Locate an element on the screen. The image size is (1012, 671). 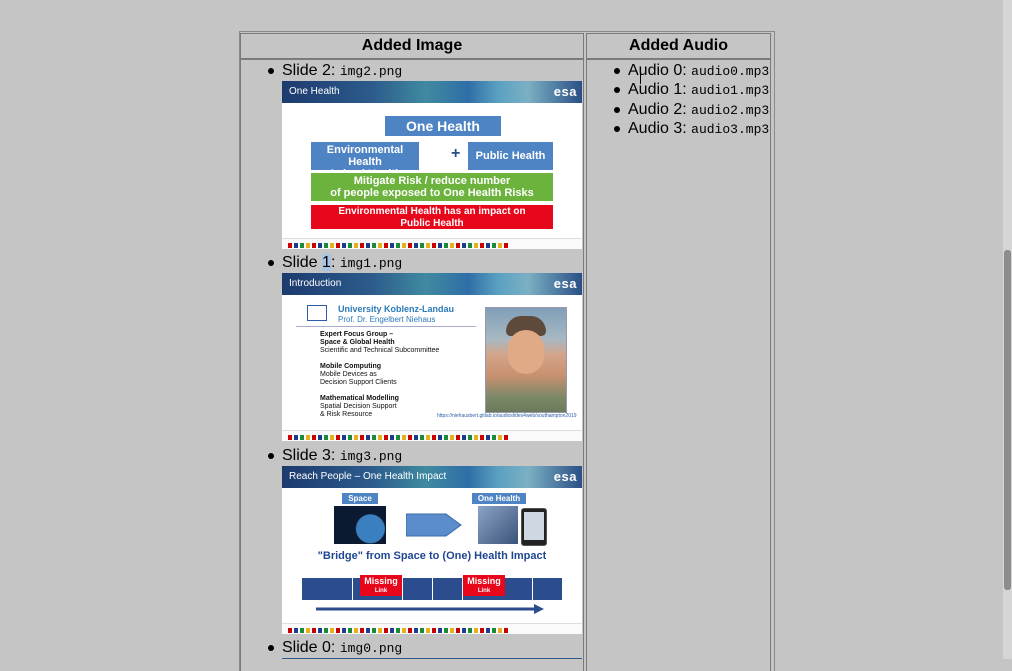
text-cursor-icon is located at coordinates (640, 77).